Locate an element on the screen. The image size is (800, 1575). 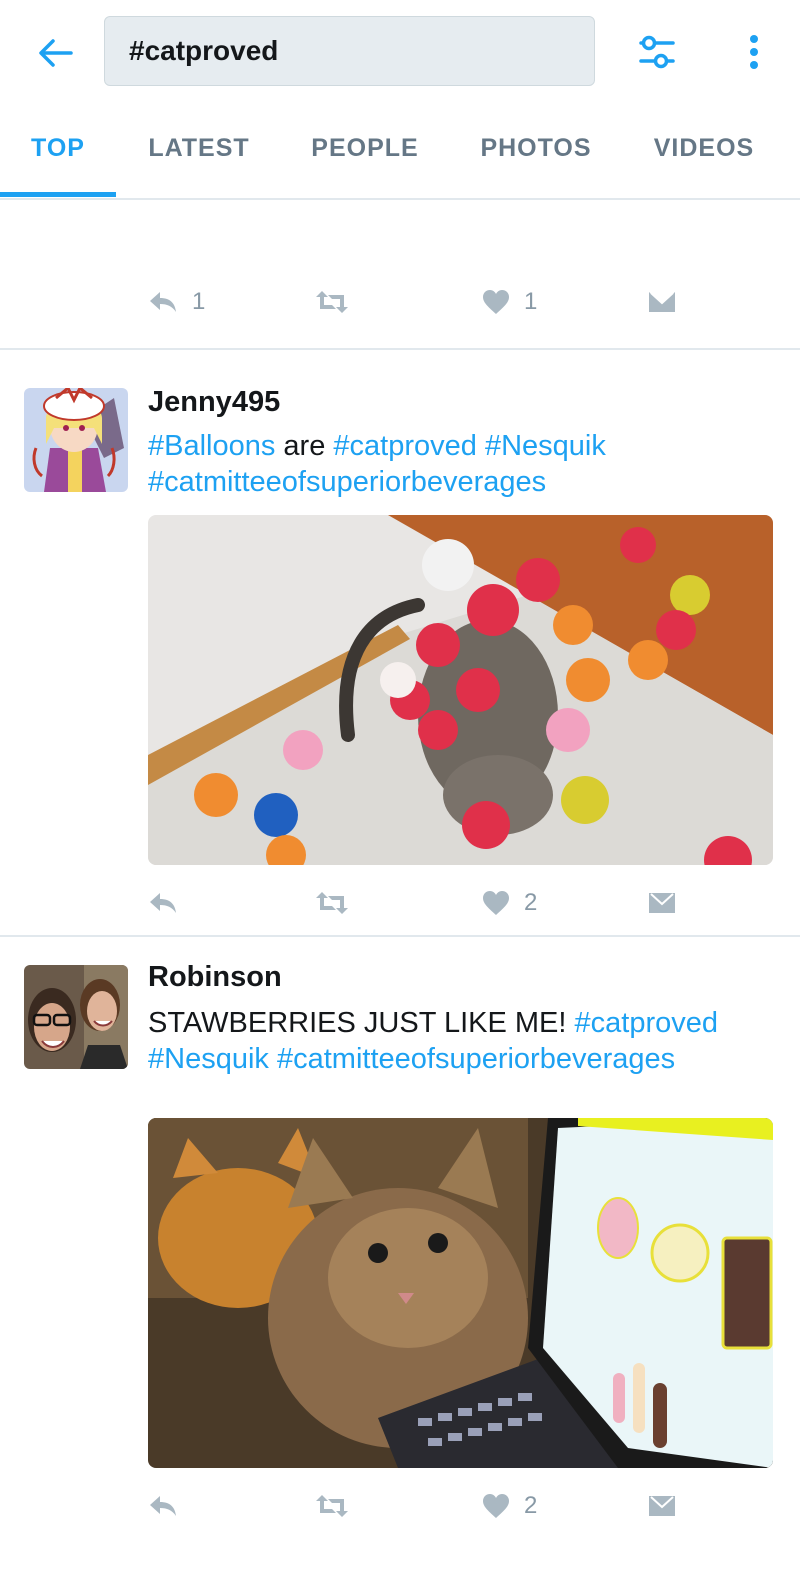
active-tab-indicator is located at coordinates (58, 194).